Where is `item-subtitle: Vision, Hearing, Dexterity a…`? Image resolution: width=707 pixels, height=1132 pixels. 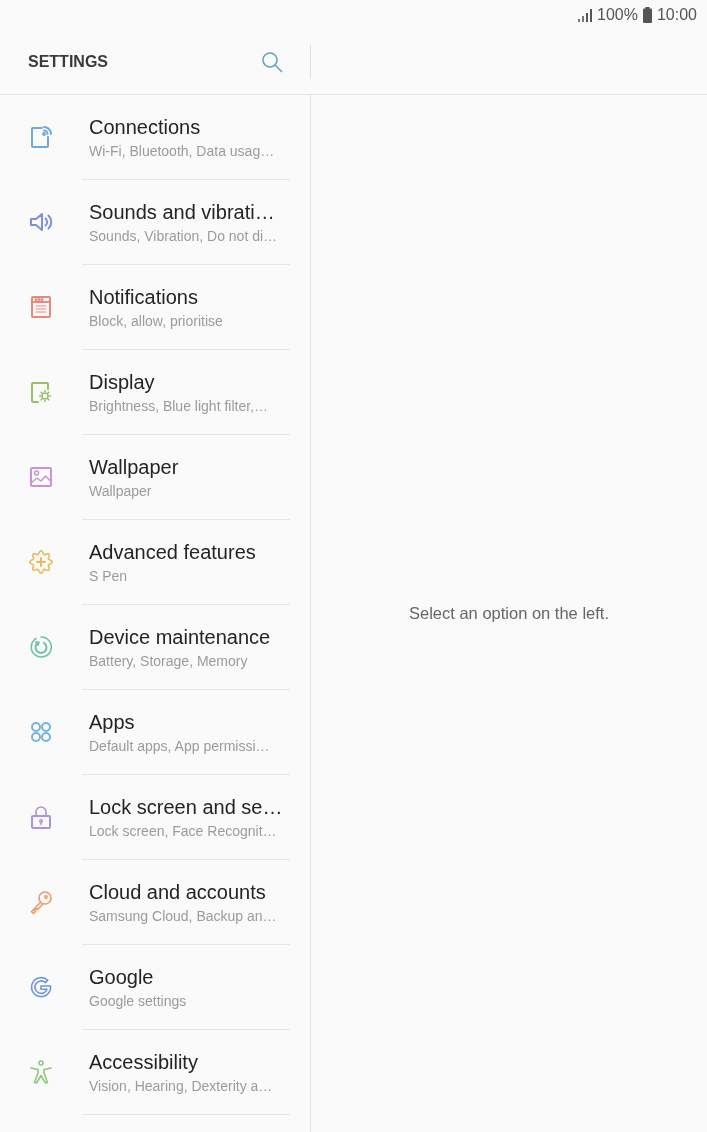 item-subtitle: Vision, Hearing, Dexterity a… is located at coordinates (181, 1086).